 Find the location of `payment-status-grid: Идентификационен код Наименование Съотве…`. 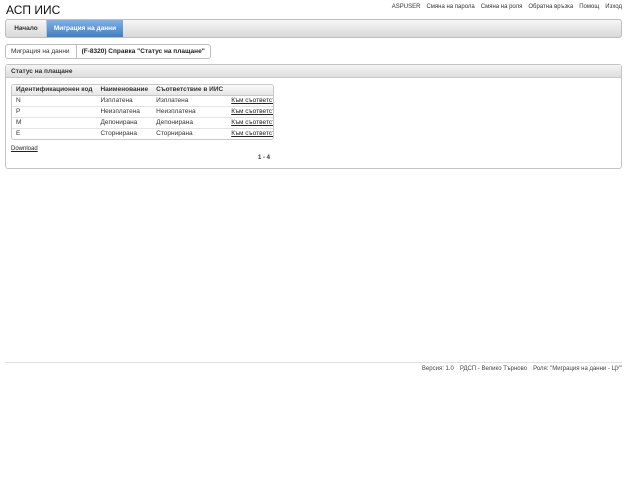

payment-status-grid: Идентификационен код Наименование Съотве… is located at coordinates (142, 112).